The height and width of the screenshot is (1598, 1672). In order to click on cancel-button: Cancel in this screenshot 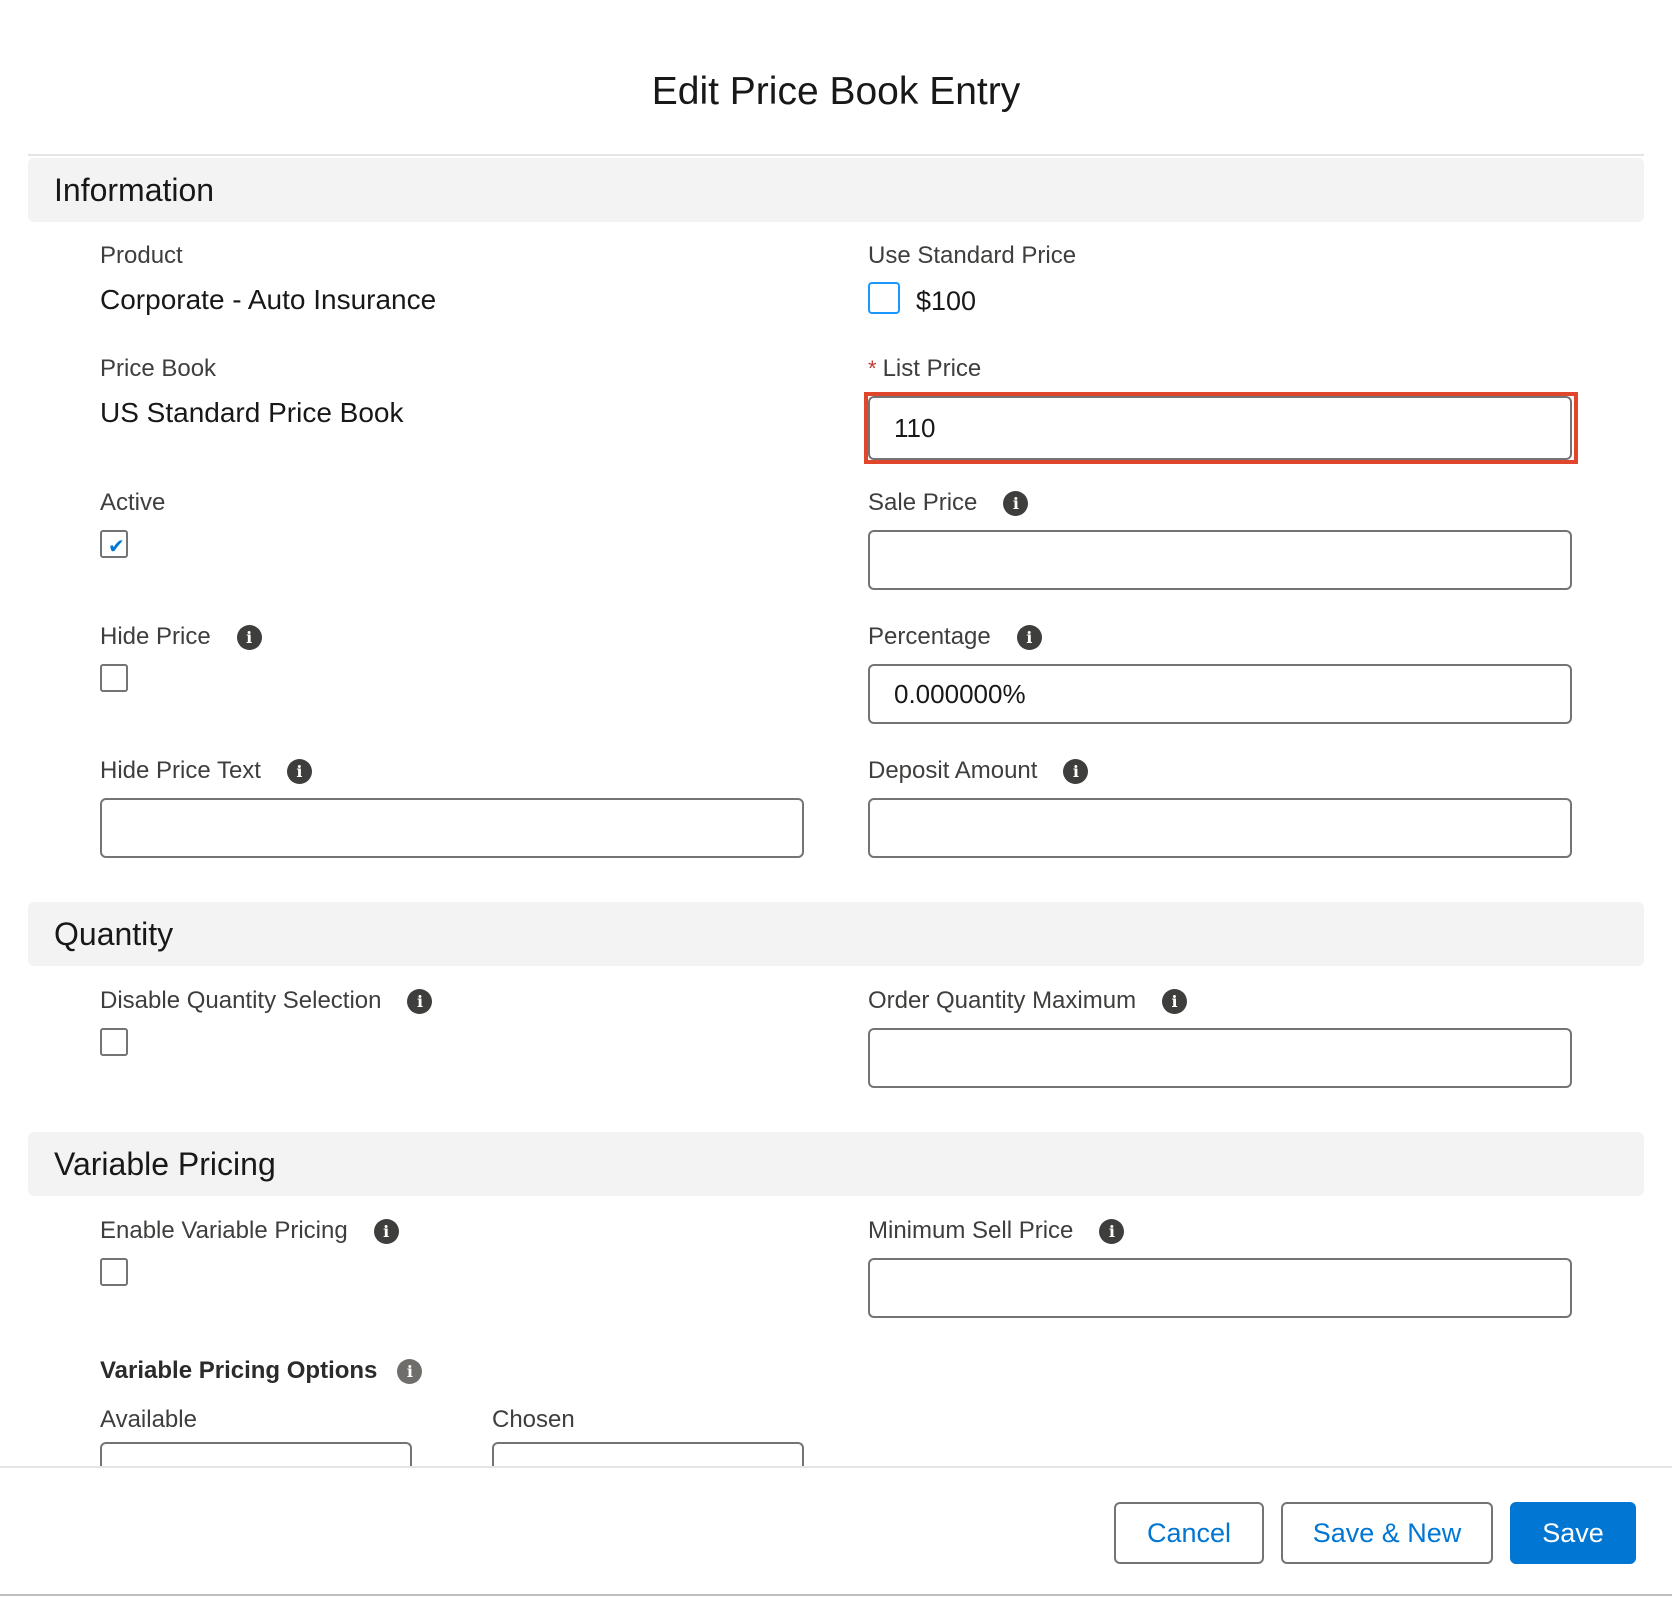, I will do `click(1189, 1533)`.